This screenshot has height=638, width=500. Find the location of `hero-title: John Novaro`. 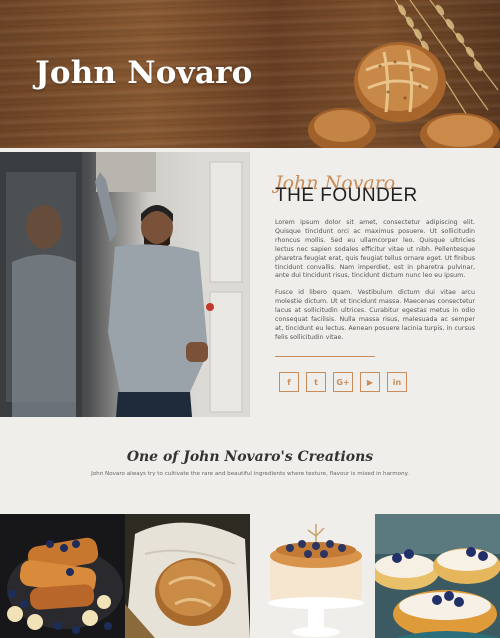

hero-title: John Novaro is located at coordinates (144, 73).